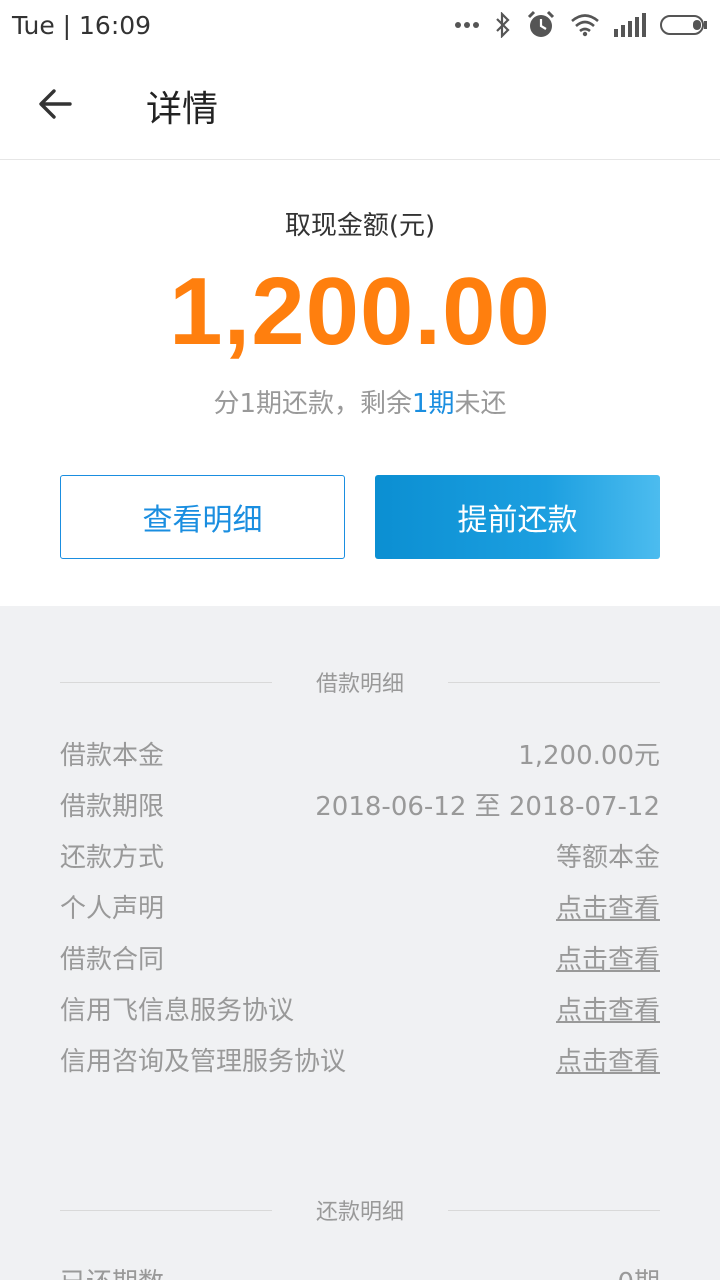  I want to click on repay-detail-heading: 还款明细, so click(360, 1210).